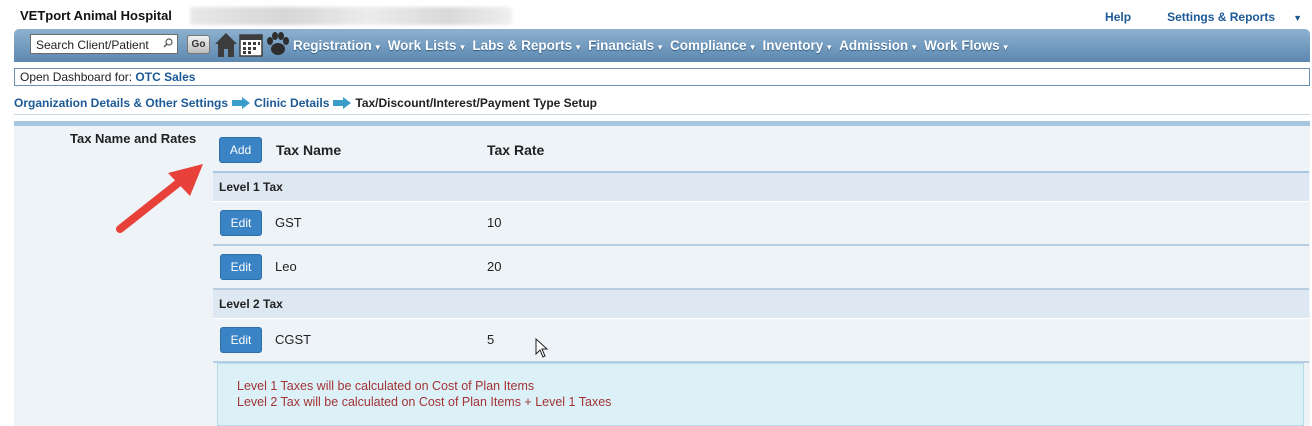 The image size is (1312, 426). Describe the element at coordinates (962, 45) in the screenshot. I see `nav-work-flows-label: Work Flows` at that location.